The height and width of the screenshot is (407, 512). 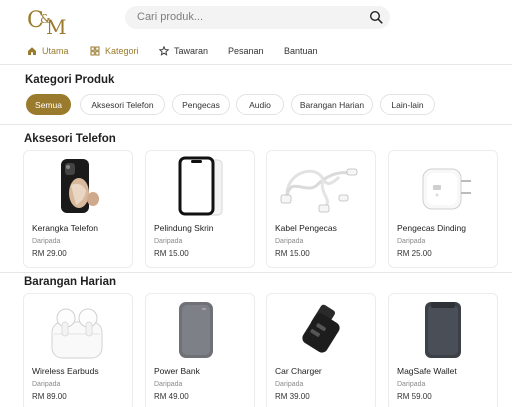 What do you see at coordinates (95, 51) in the screenshot?
I see `grid-icon` at bounding box center [95, 51].